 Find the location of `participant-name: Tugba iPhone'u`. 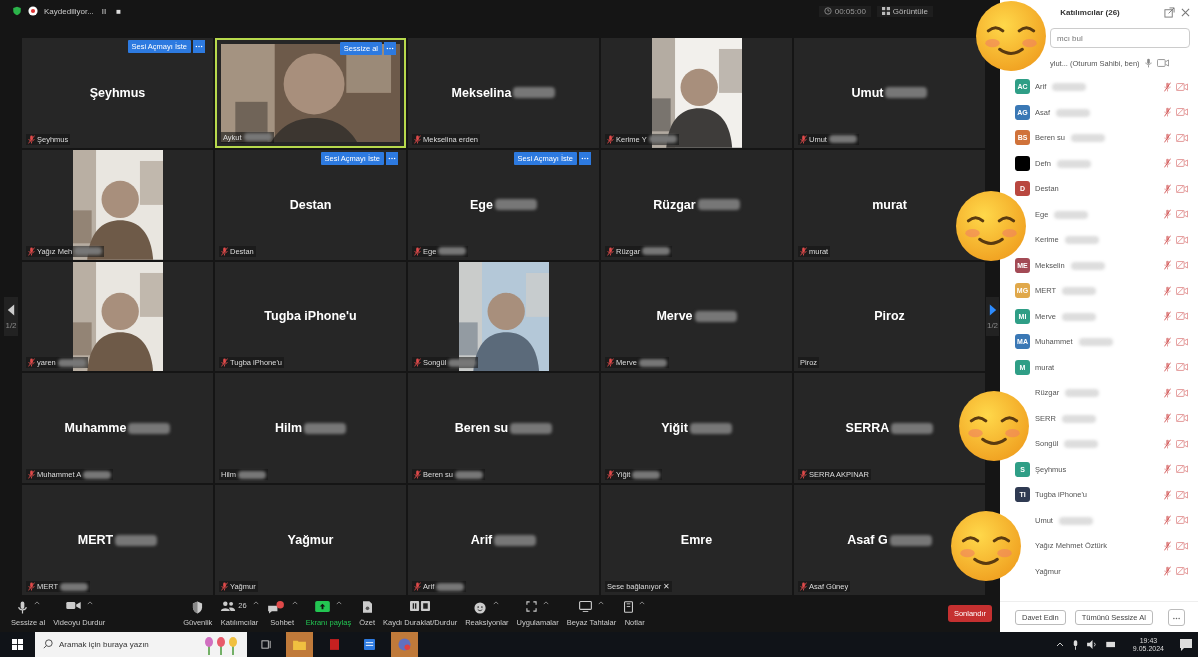

participant-name: Tugba iPhone'u is located at coordinates (310, 316).